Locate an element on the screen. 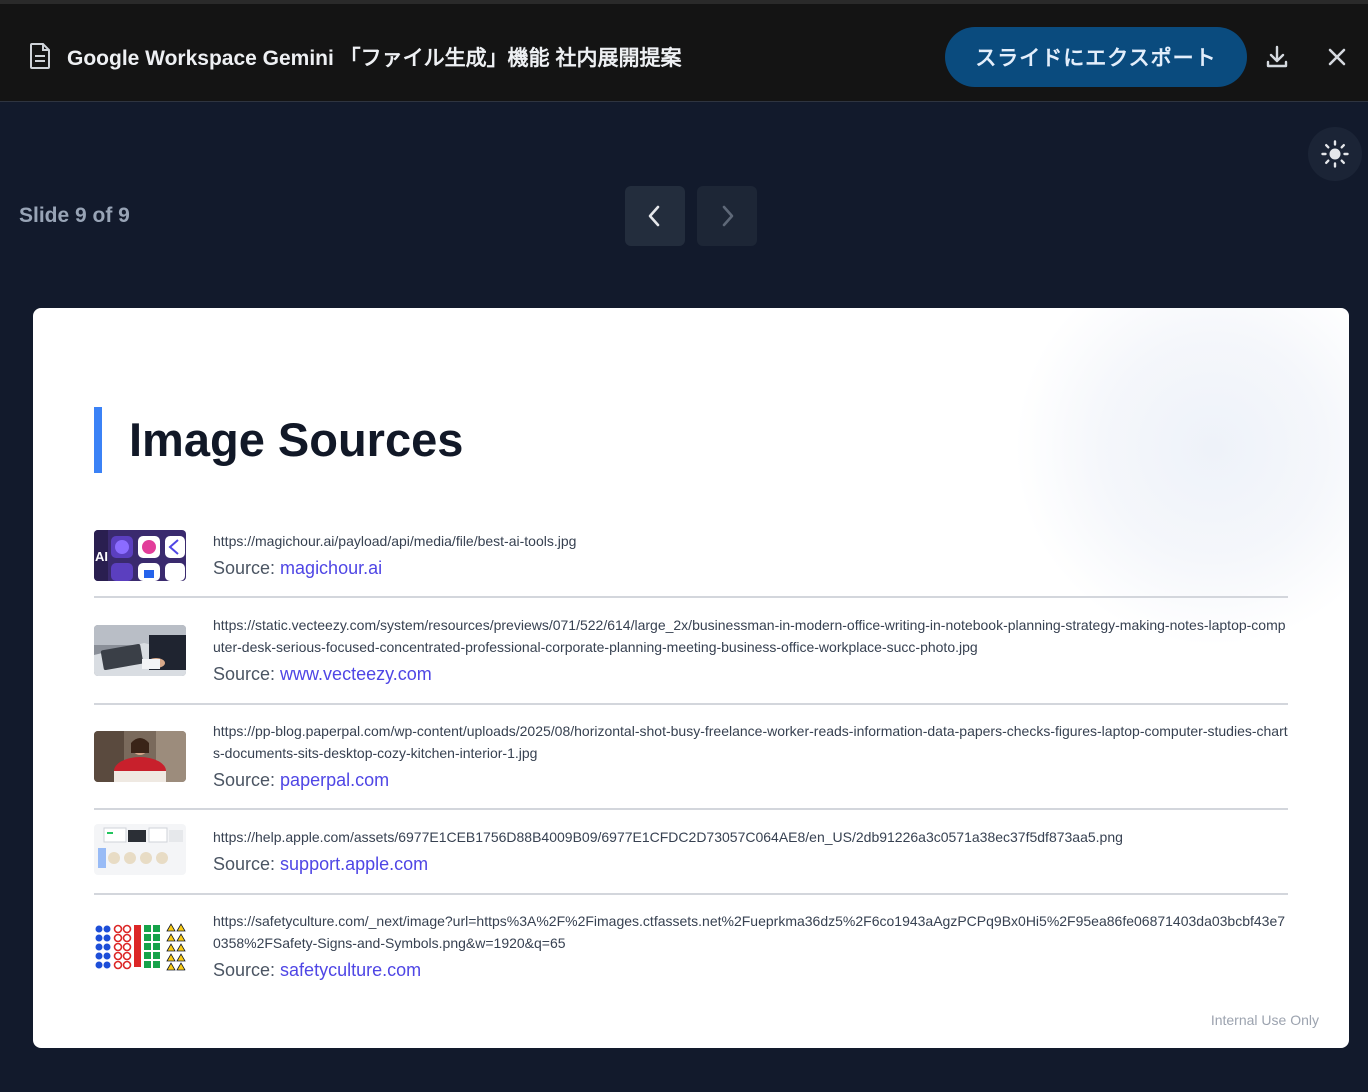 This screenshot has width=1368, height=1092. chevron-right-icon is located at coordinates (728, 216).